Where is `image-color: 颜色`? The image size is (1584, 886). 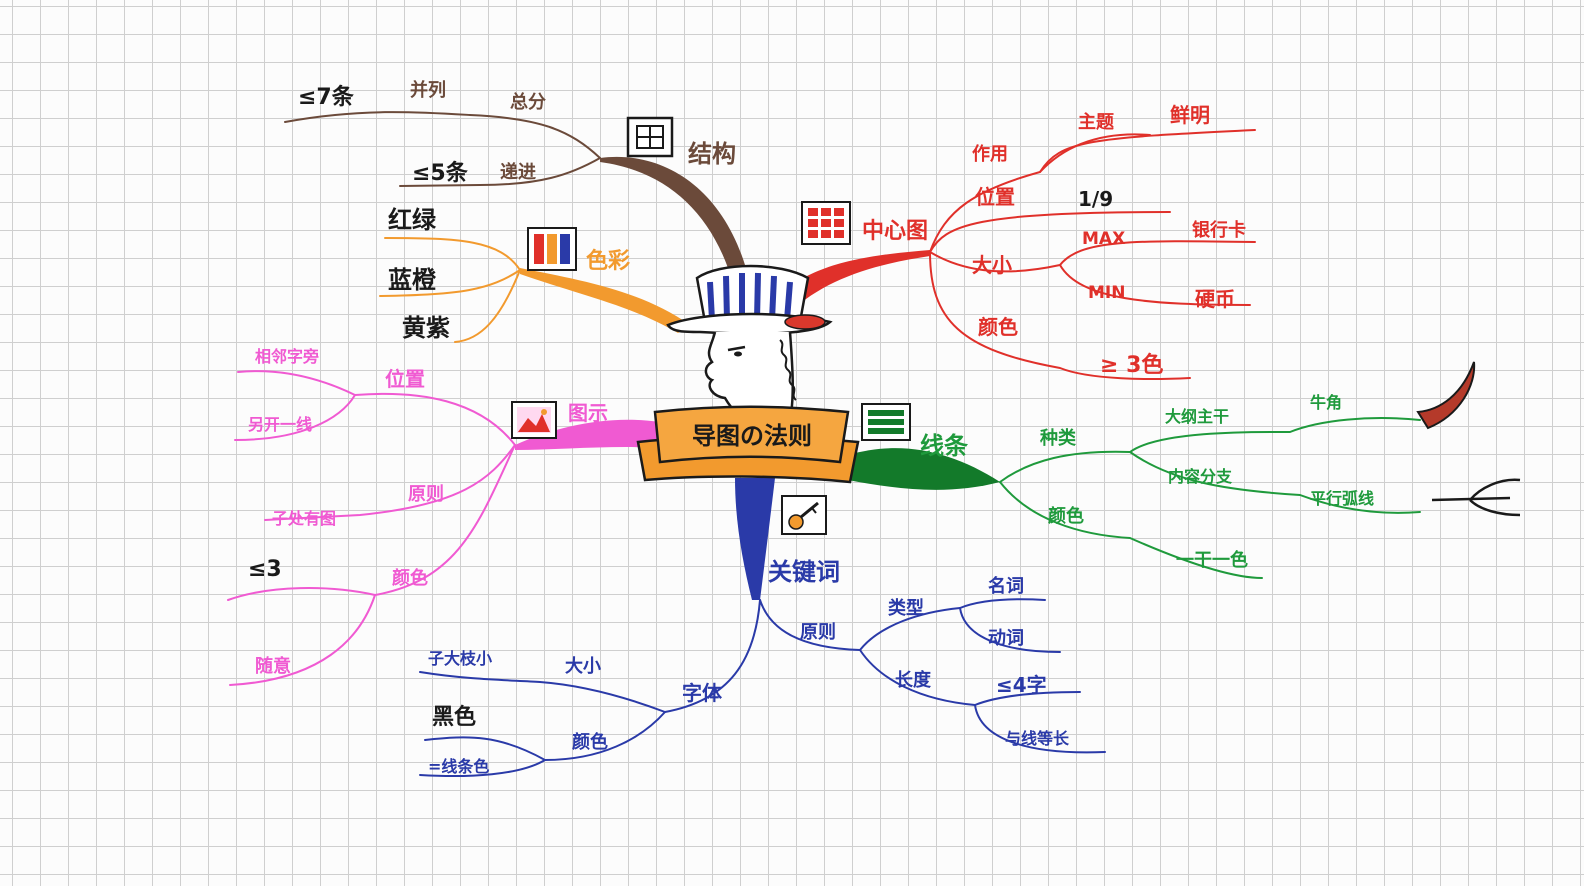 image-color: 颜色 is located at coordinates (410, 578).